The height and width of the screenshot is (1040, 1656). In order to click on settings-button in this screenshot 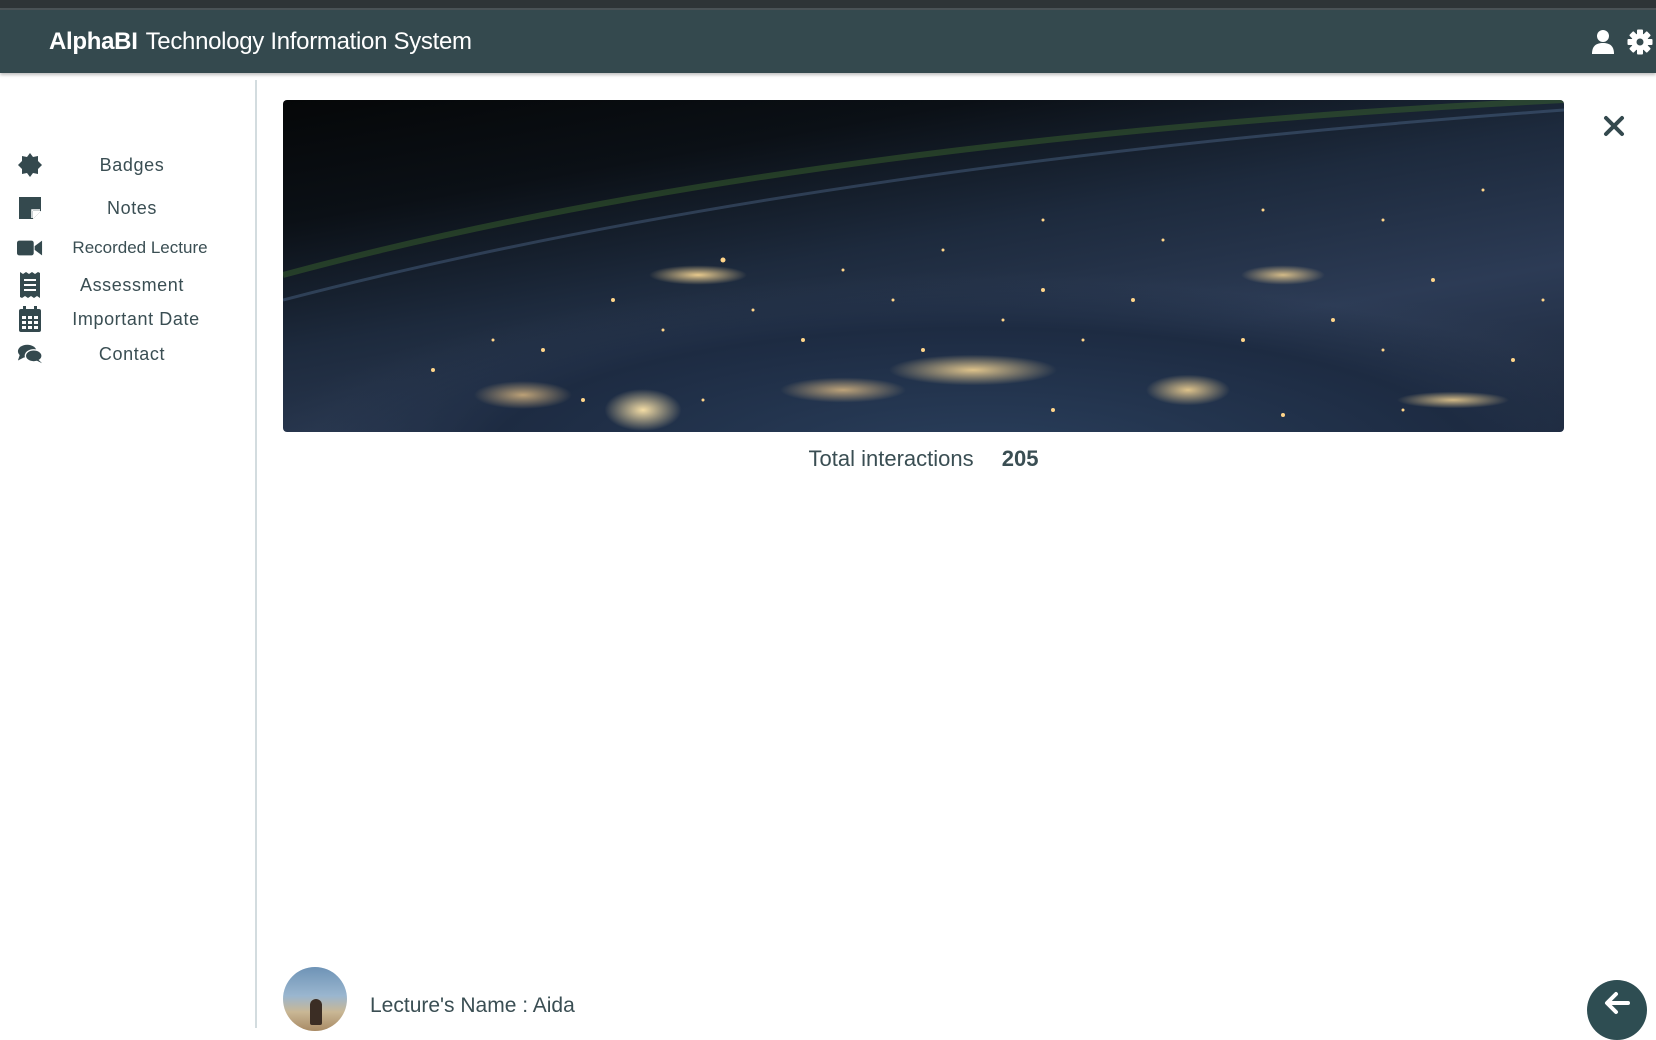, I will do `click(1639, 42)`.